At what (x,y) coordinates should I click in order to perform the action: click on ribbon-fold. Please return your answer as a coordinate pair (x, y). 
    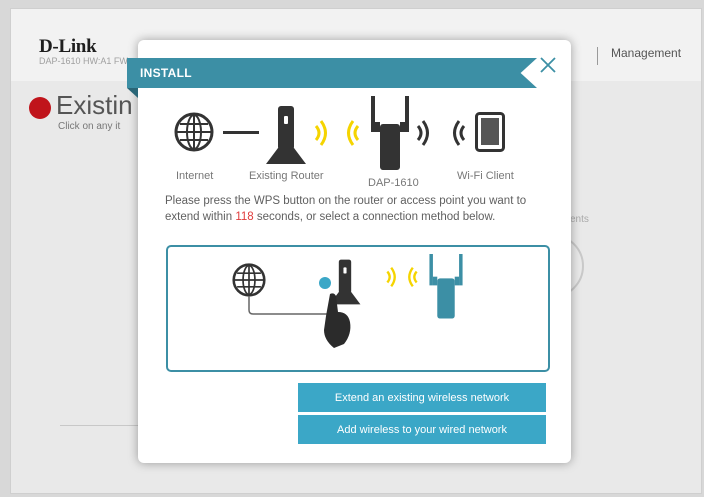
    Looking at the image, I should click on (132, 93).